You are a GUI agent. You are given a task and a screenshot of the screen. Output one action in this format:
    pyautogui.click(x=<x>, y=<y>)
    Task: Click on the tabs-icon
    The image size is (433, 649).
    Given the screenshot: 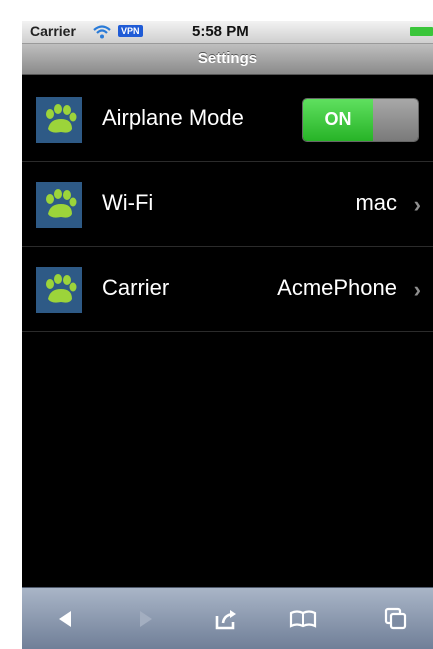 What is the action you would take?
    pyautogui.click(x=396, y=619)
    